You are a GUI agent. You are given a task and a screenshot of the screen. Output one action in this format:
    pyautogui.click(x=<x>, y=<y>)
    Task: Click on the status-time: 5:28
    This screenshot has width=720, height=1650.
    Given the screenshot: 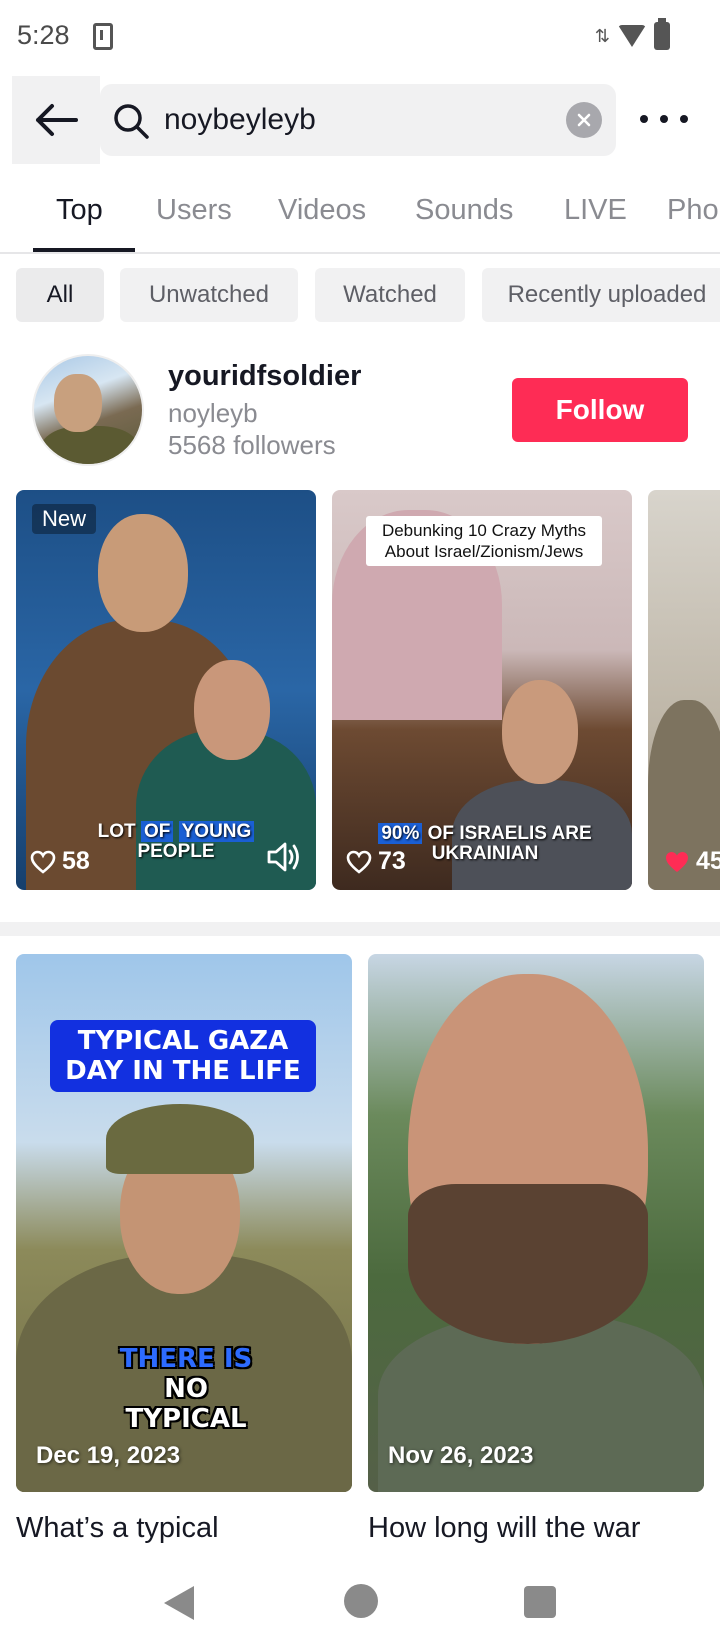 What is the action you would take?
    pyautogui.click(x=43, y=35)
    